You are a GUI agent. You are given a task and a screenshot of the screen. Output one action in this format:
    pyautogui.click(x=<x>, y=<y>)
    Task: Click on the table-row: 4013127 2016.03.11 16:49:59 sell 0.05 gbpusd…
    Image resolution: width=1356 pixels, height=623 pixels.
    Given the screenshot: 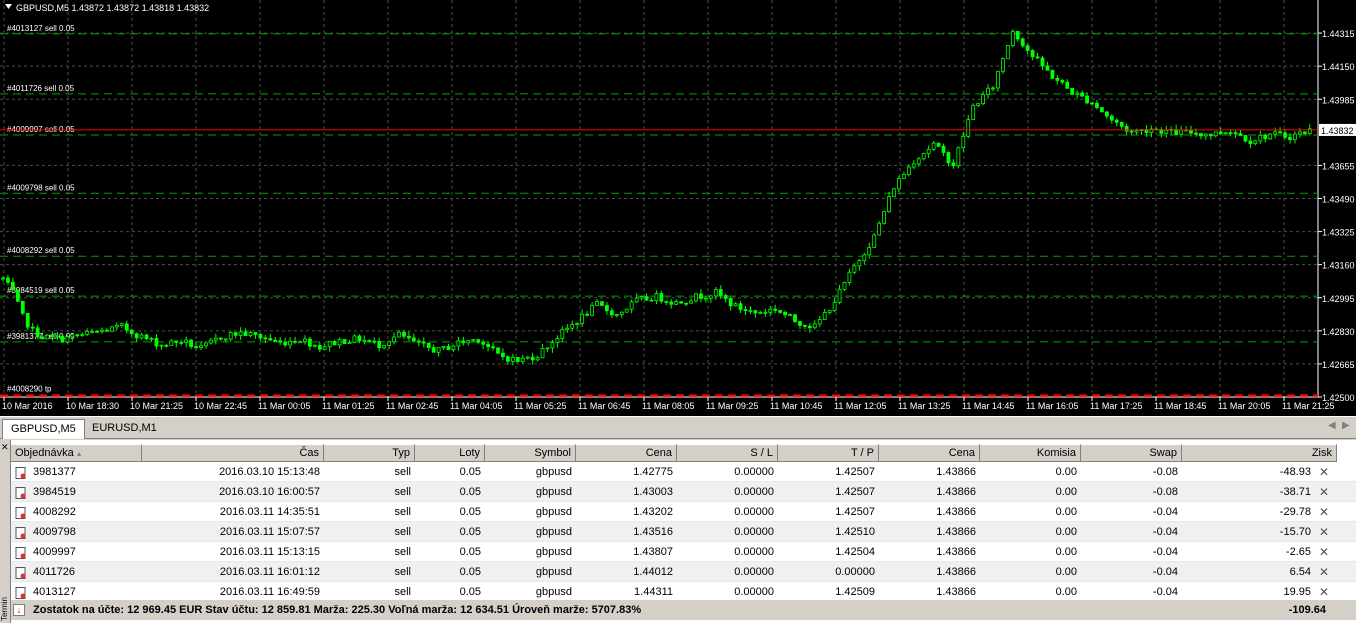 What is the action you would take?
    pyautogui.click(x=683, y=592)
    